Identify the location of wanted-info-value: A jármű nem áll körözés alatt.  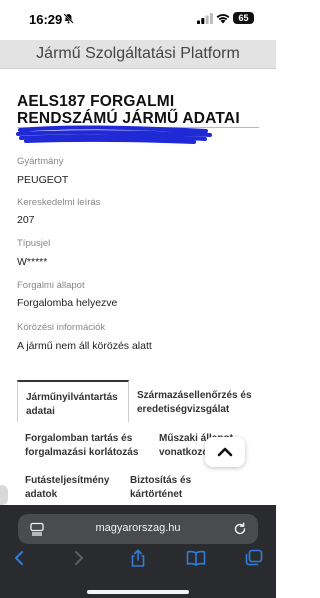
(84, 346).